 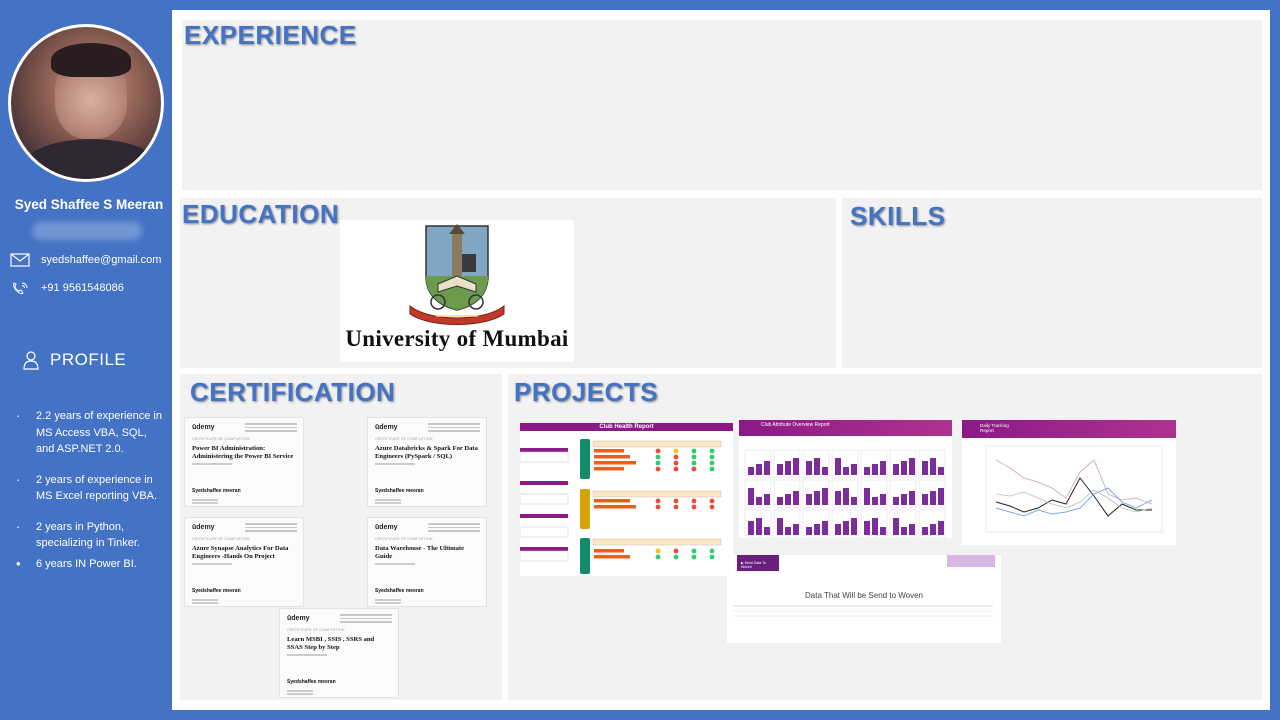 What do you see at coordinates (1052, 283) in the screenshot?
I see `skills-card: SKILLS` at bounding box center [1052, 283].